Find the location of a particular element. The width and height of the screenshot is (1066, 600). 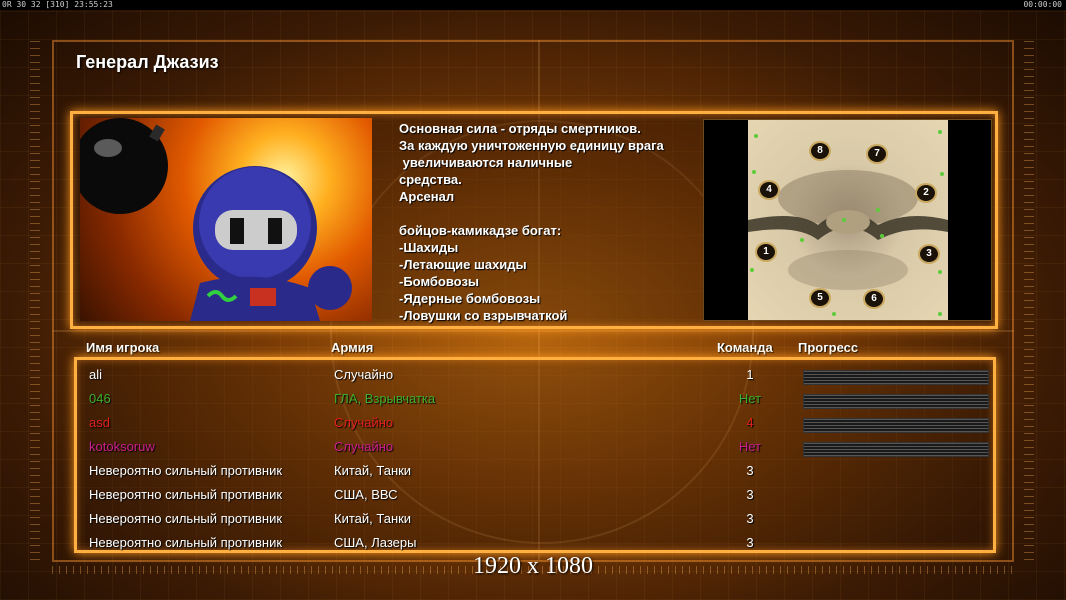

table-row: Невероятно сильный противник США, ВВС 3 is located at coordinates (538, 494).